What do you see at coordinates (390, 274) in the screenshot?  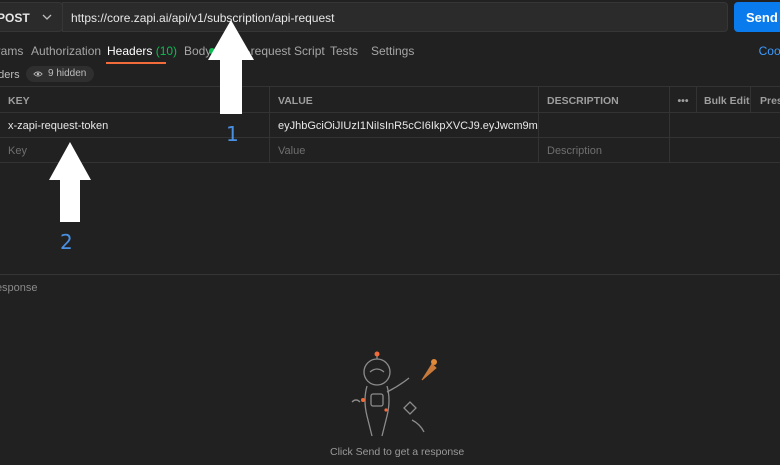 I see `response-divider` at bounding box center [390, 274].